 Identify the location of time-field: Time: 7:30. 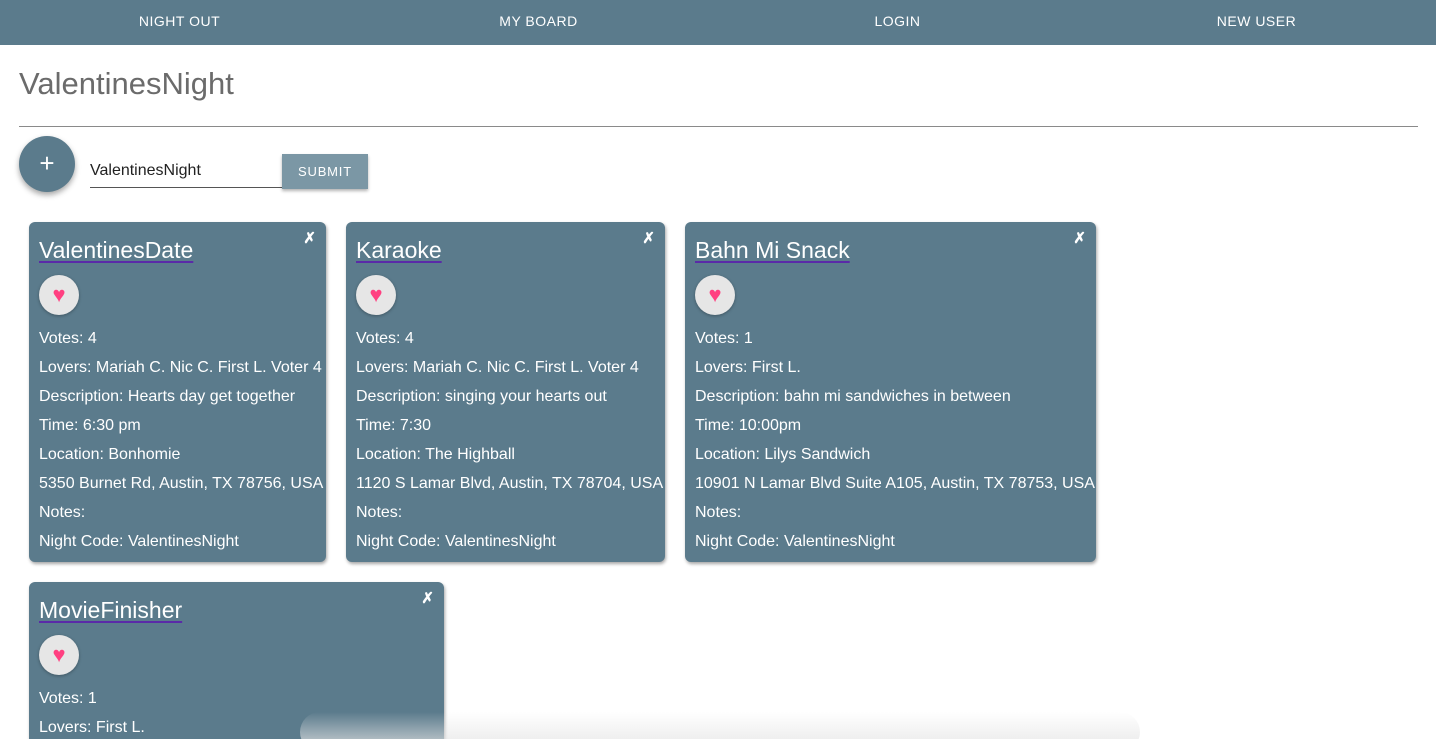
(393, 425).